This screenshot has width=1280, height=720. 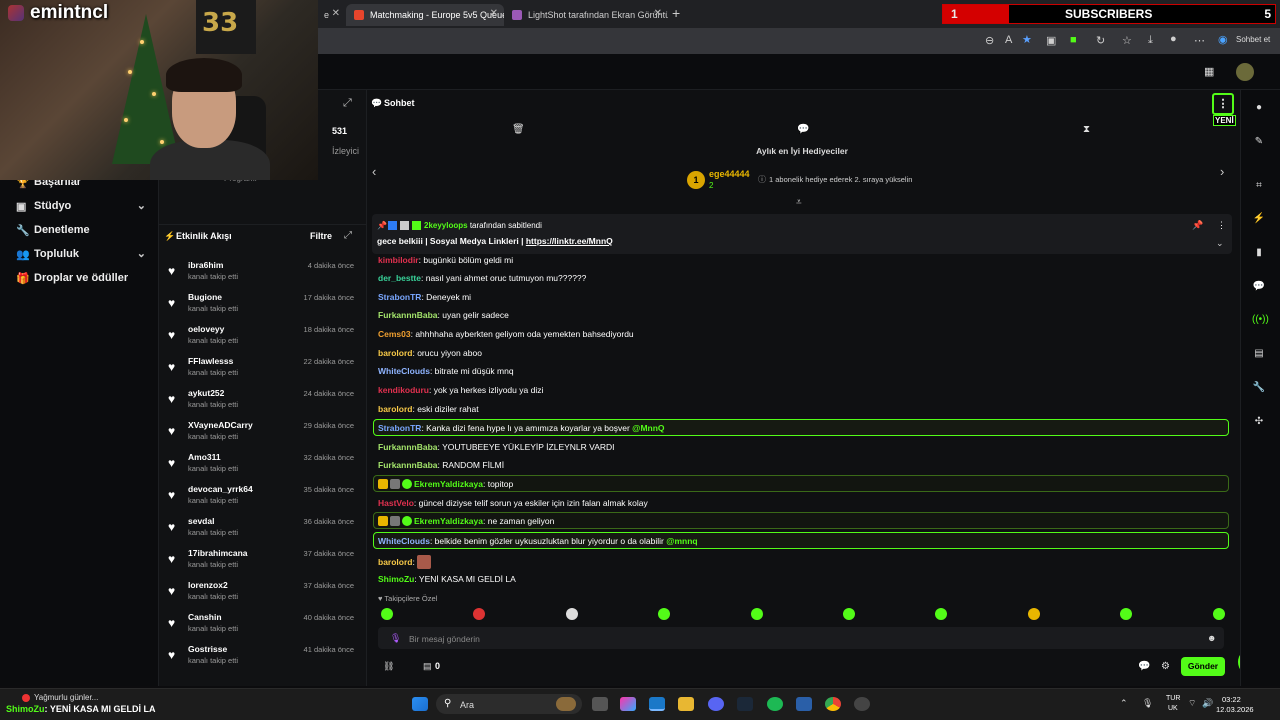 I want to click on chat-username: HastVelo, so click(x=396, y=503).